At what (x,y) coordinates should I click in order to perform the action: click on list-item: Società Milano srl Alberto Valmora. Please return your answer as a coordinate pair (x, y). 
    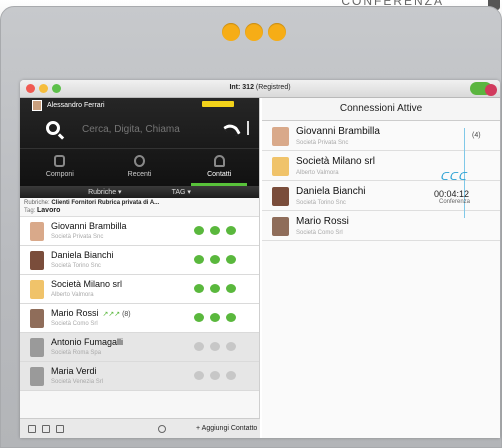
    Looking at the image, I should click on (139, 289).